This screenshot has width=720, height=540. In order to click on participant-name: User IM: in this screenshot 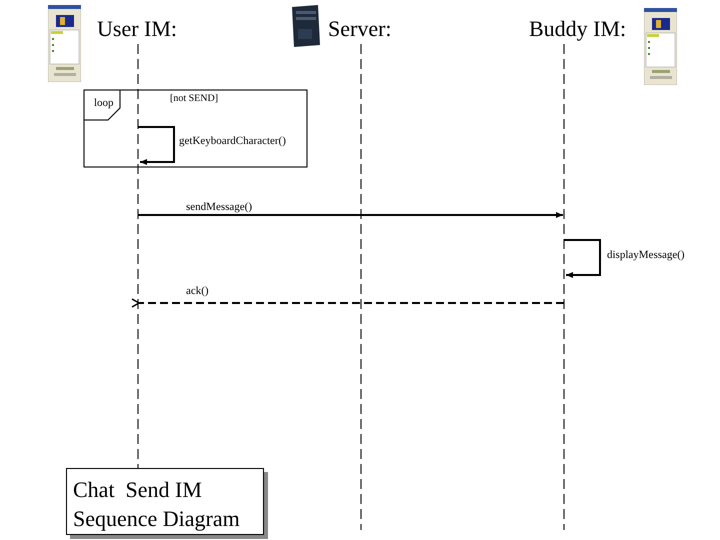, I will do `click(137, 29)`.